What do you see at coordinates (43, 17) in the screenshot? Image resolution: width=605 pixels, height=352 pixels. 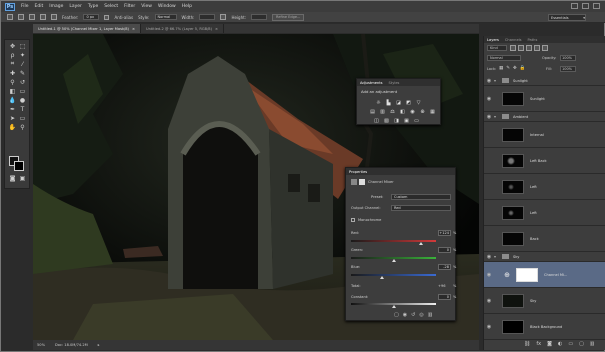 I see `subtract-selection-icon` at bounding box center [43, 17].